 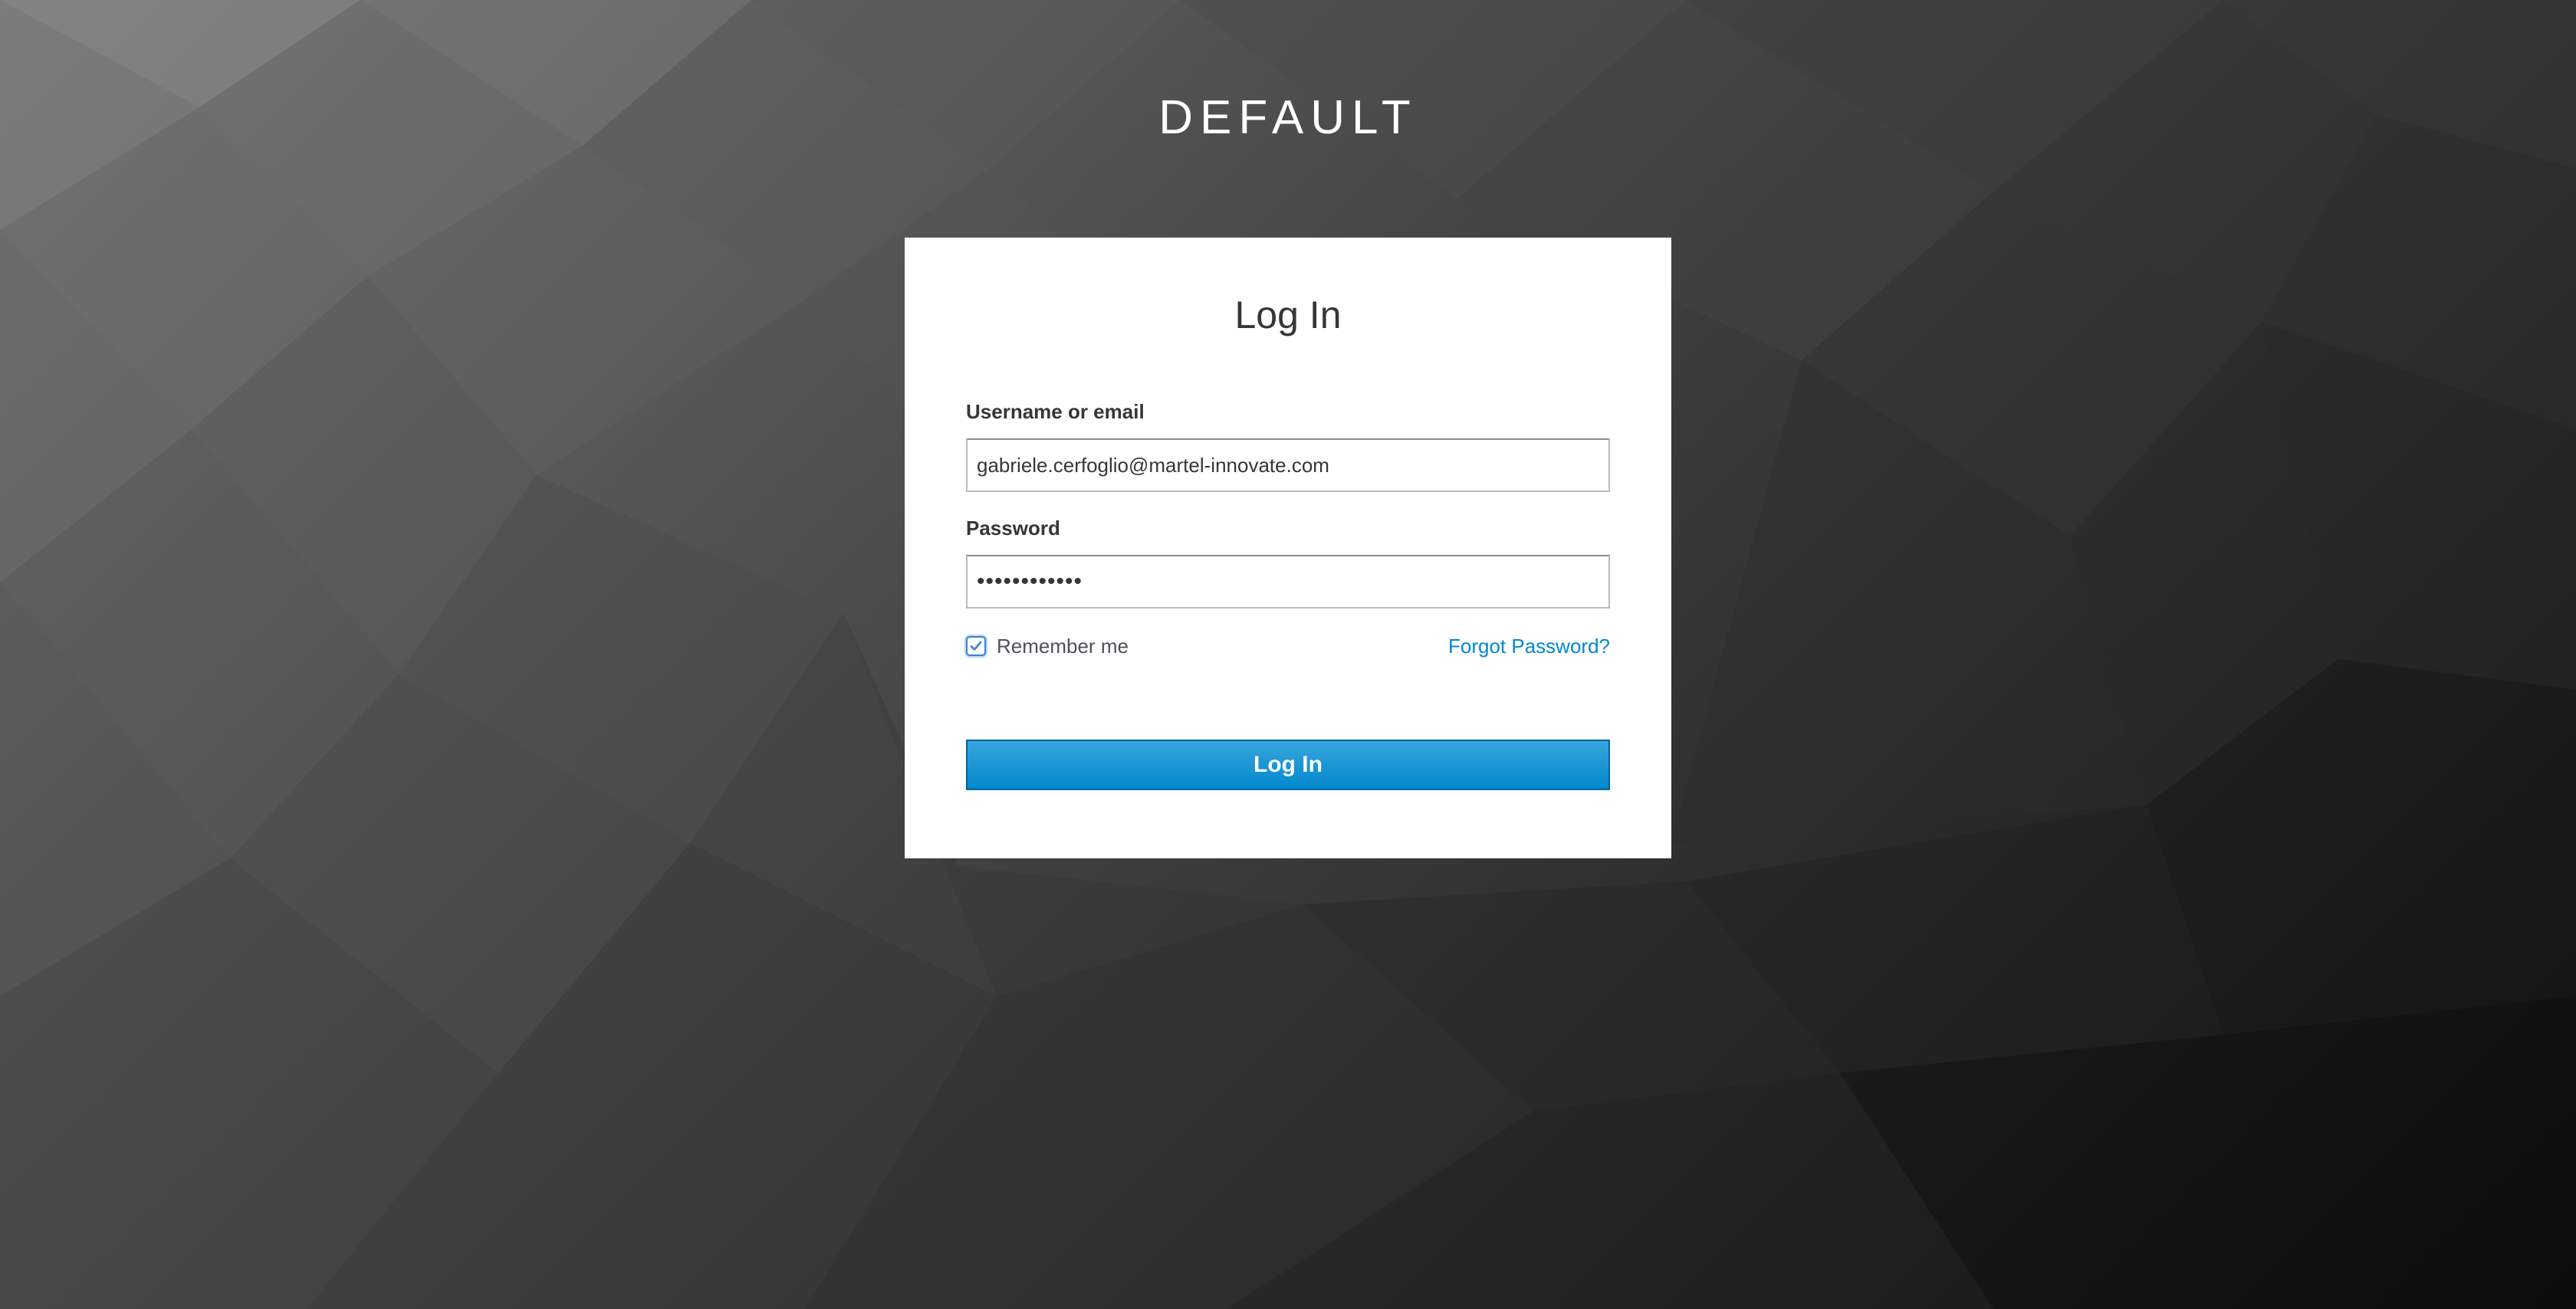 I want to click on checkbox-box, so click(x=976, y=646).